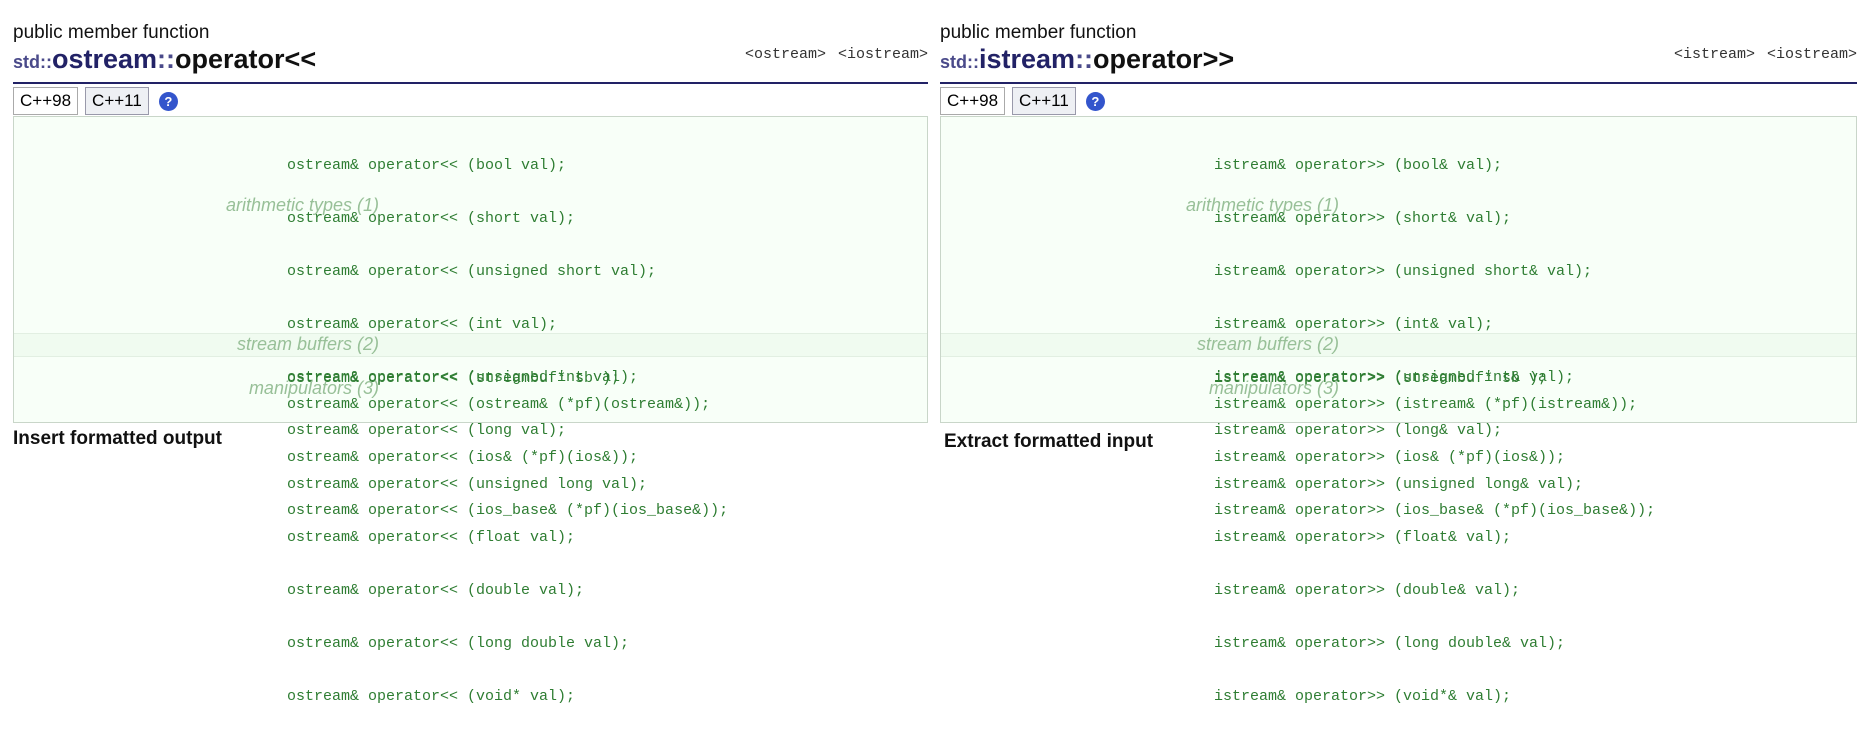 Image resolution: width=1870 pixels, height=740 pixels. What do you see at coordinates (785, 54) in the screenshot?
I see `header-link: <ostream>` at bounding box center [785, 54].